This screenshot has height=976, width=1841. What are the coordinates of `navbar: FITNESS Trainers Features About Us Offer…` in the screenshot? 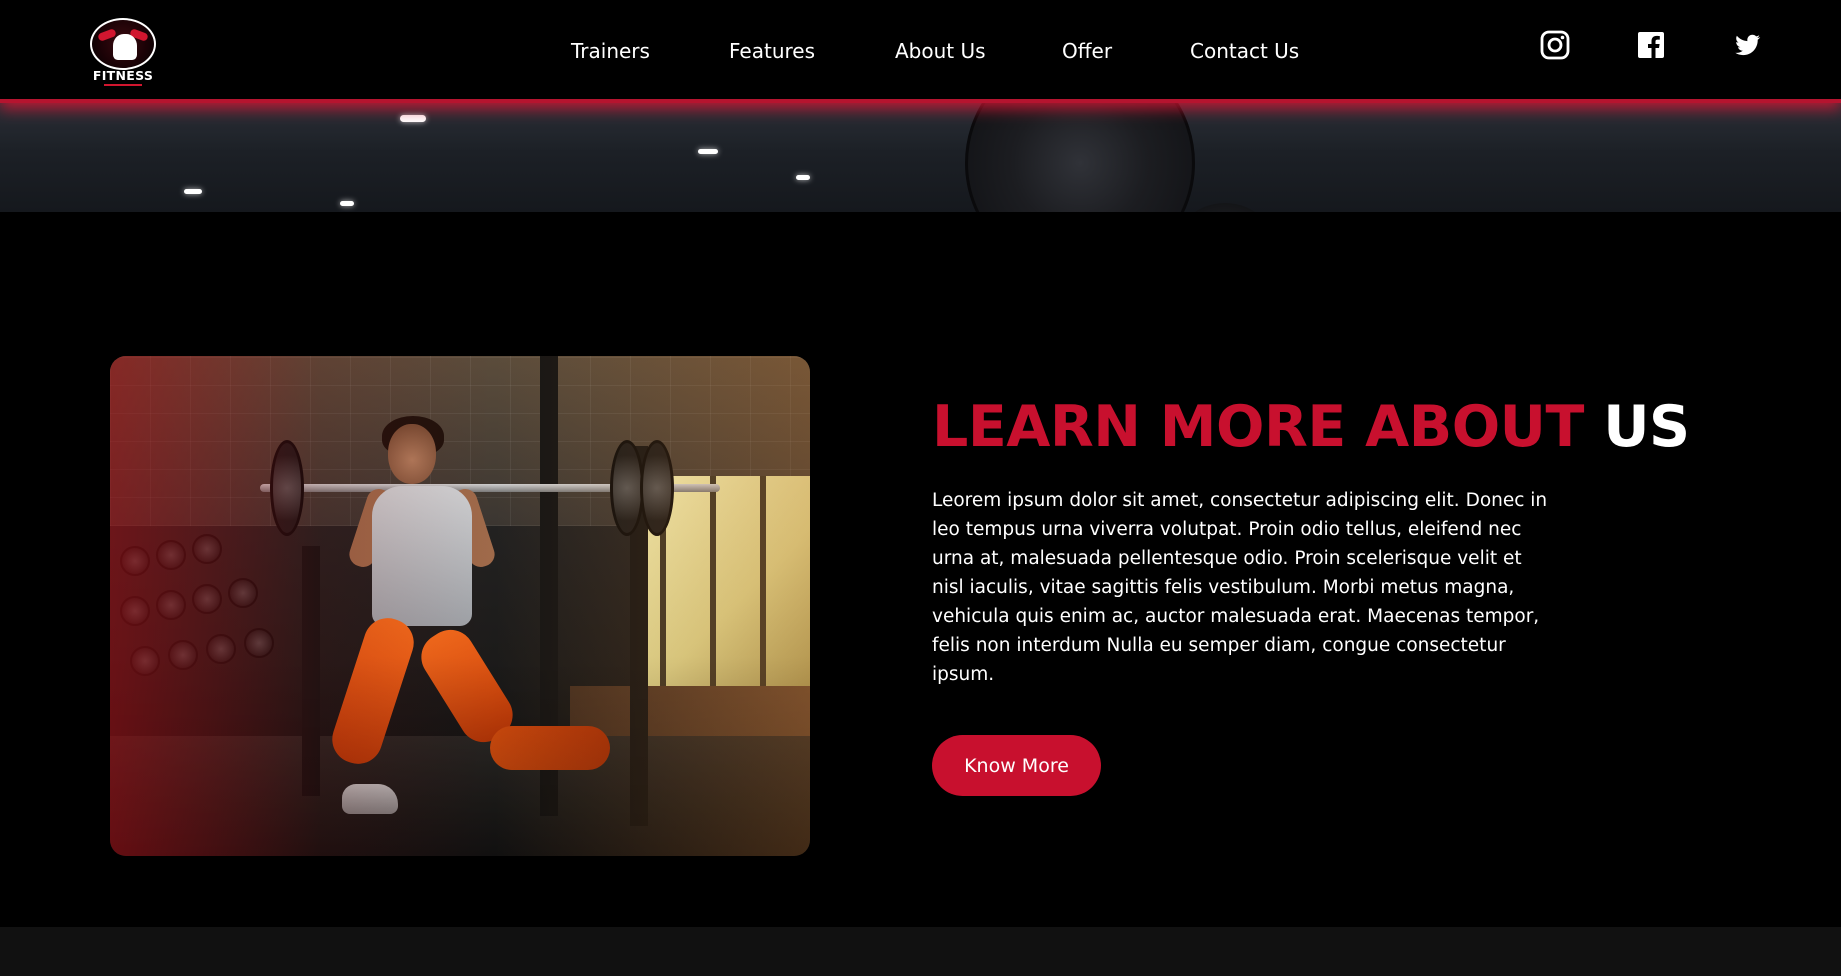 It's located at (920, 51).